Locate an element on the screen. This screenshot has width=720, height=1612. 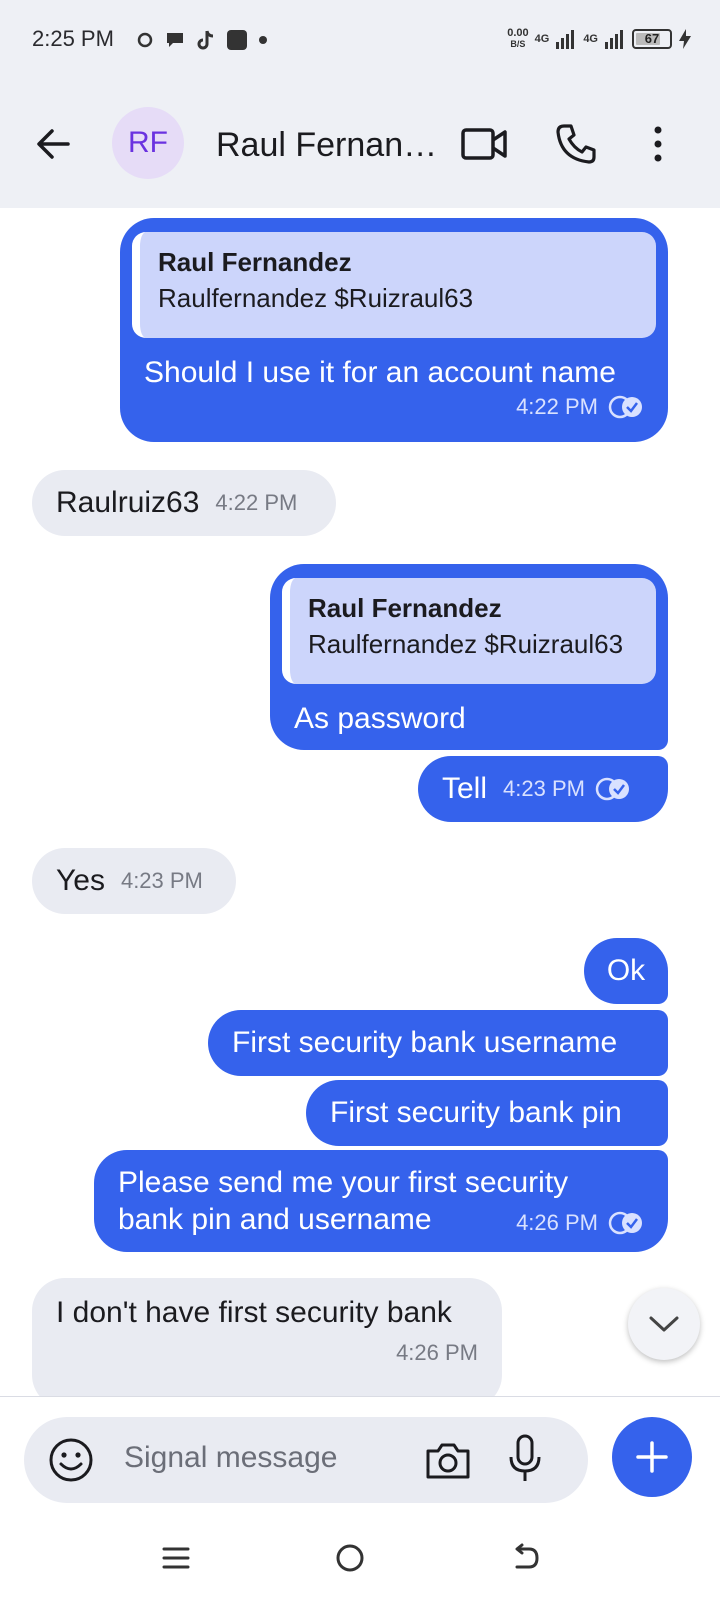
incoming-message: Raulruiz63 4:22 PM is located at coordinates (184, 503).